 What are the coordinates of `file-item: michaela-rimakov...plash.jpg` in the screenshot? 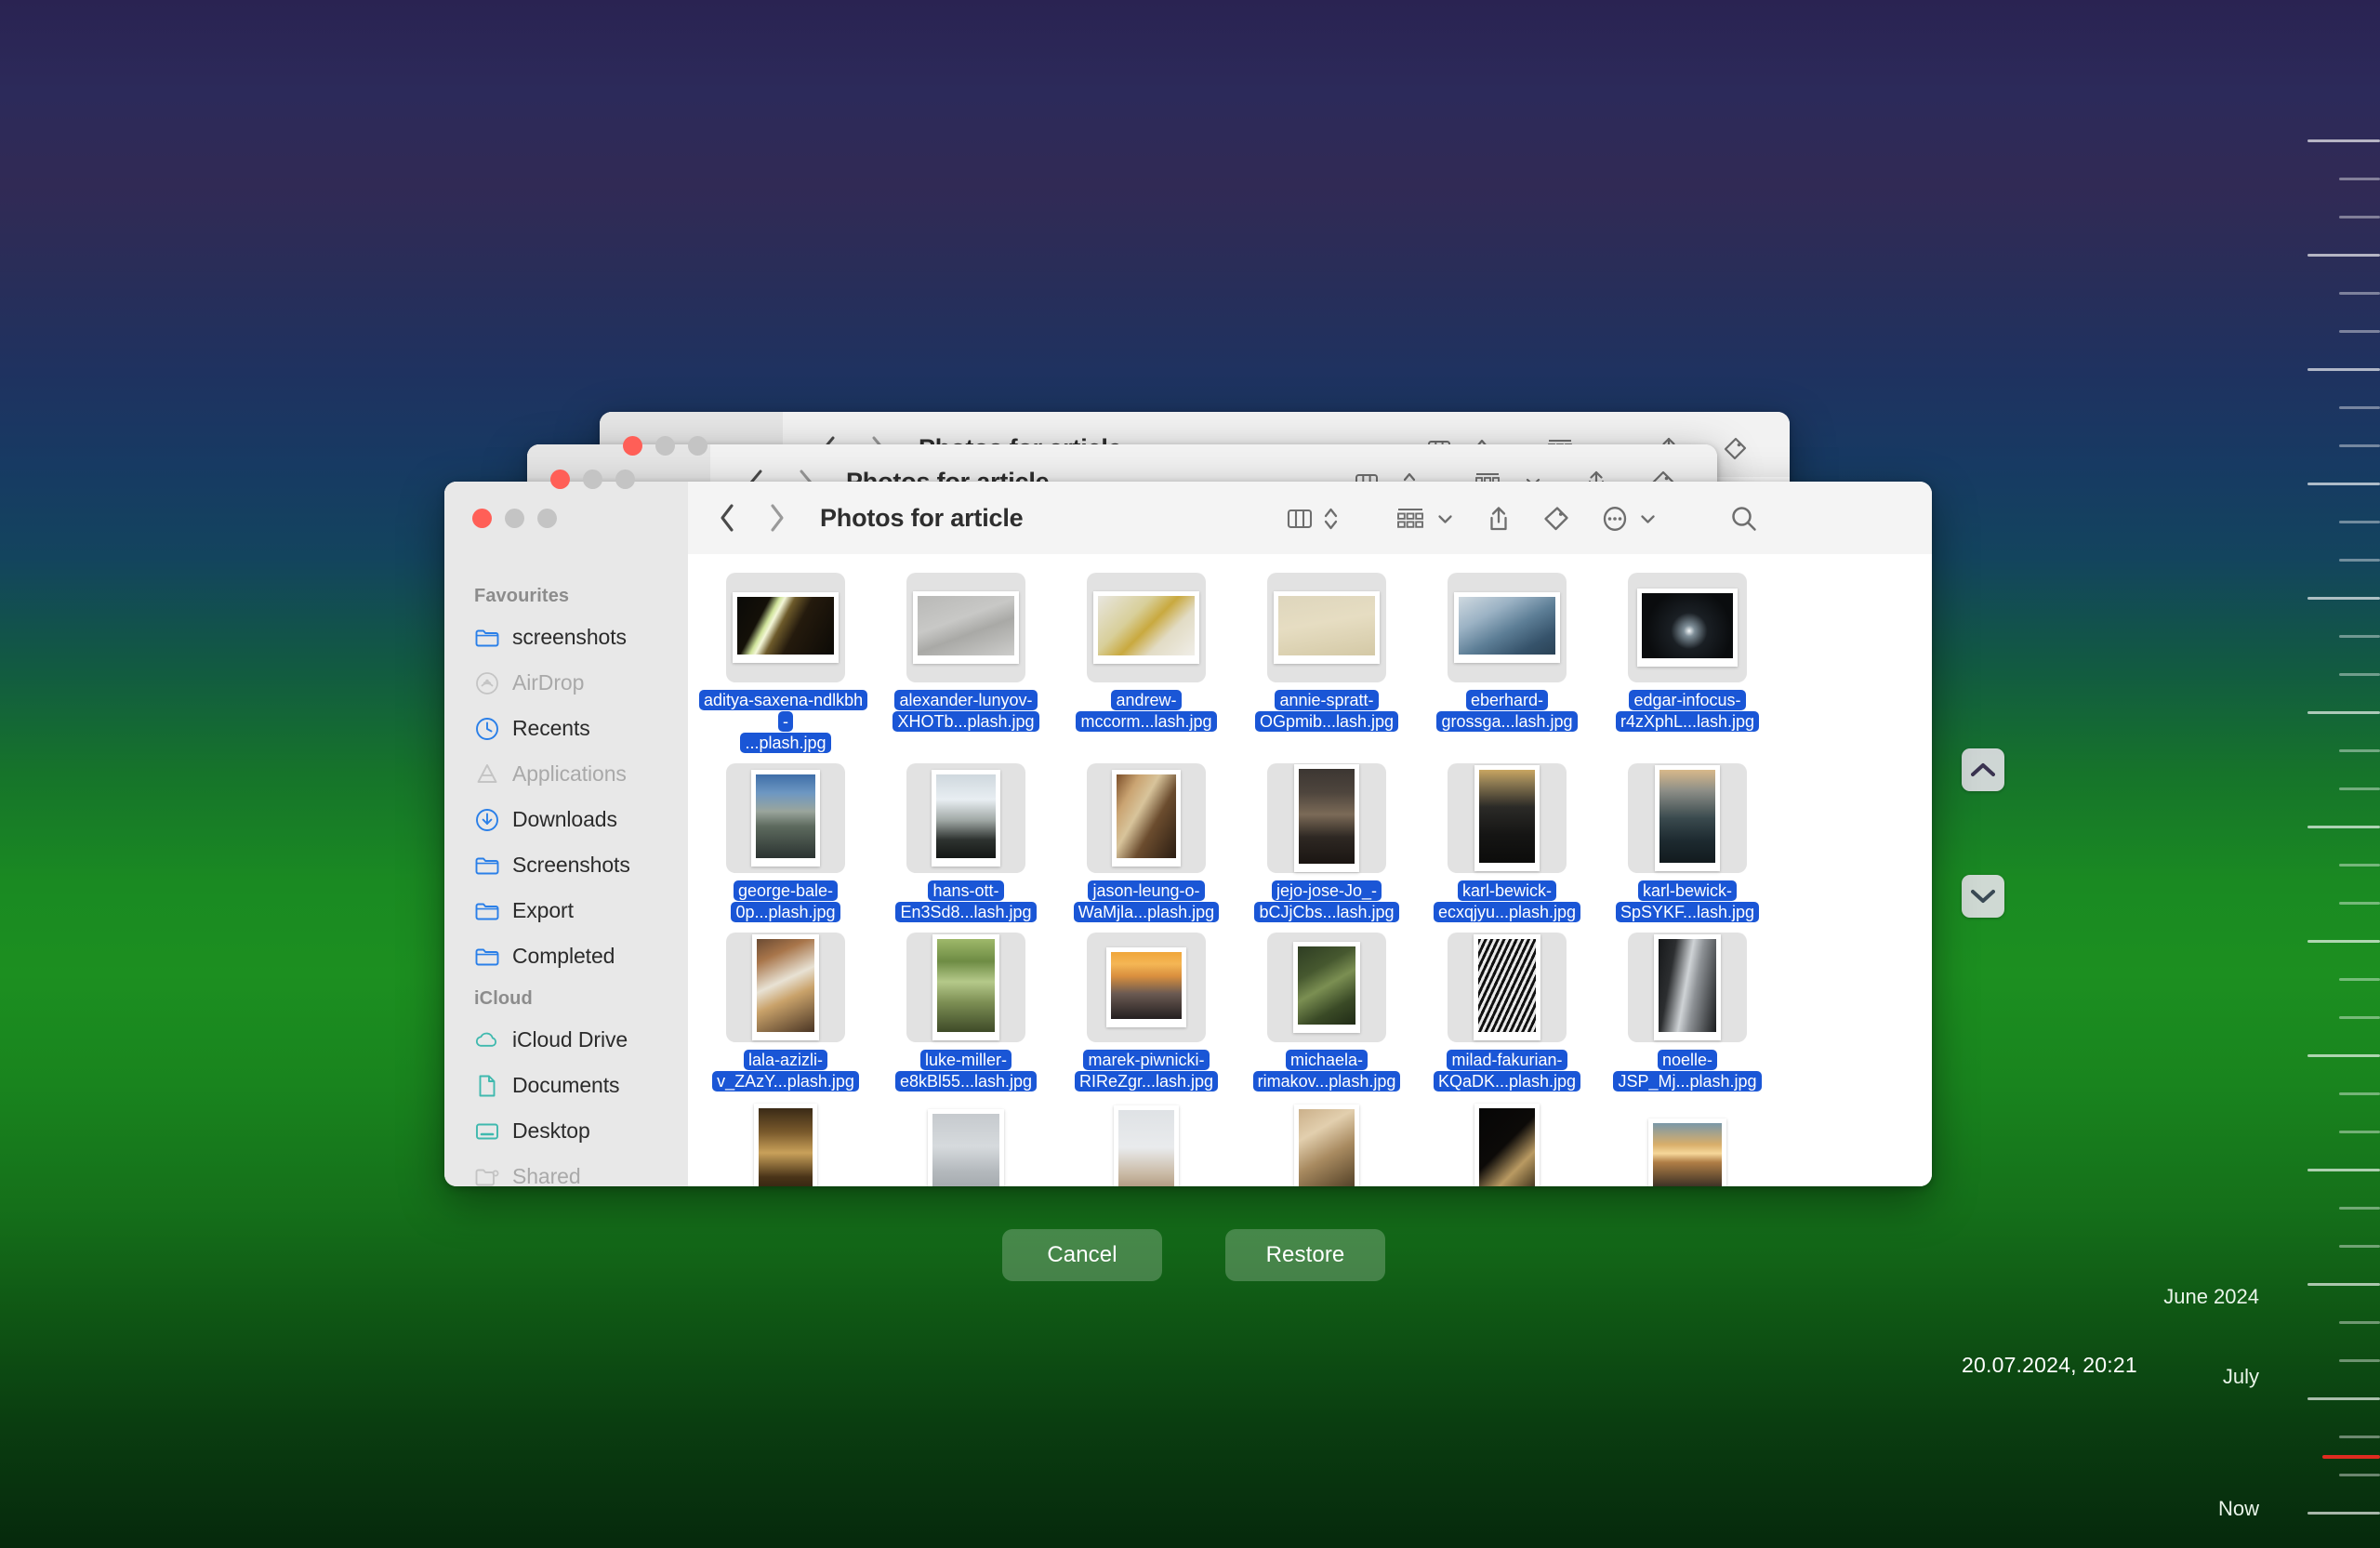 It's located at (1326, 1012).